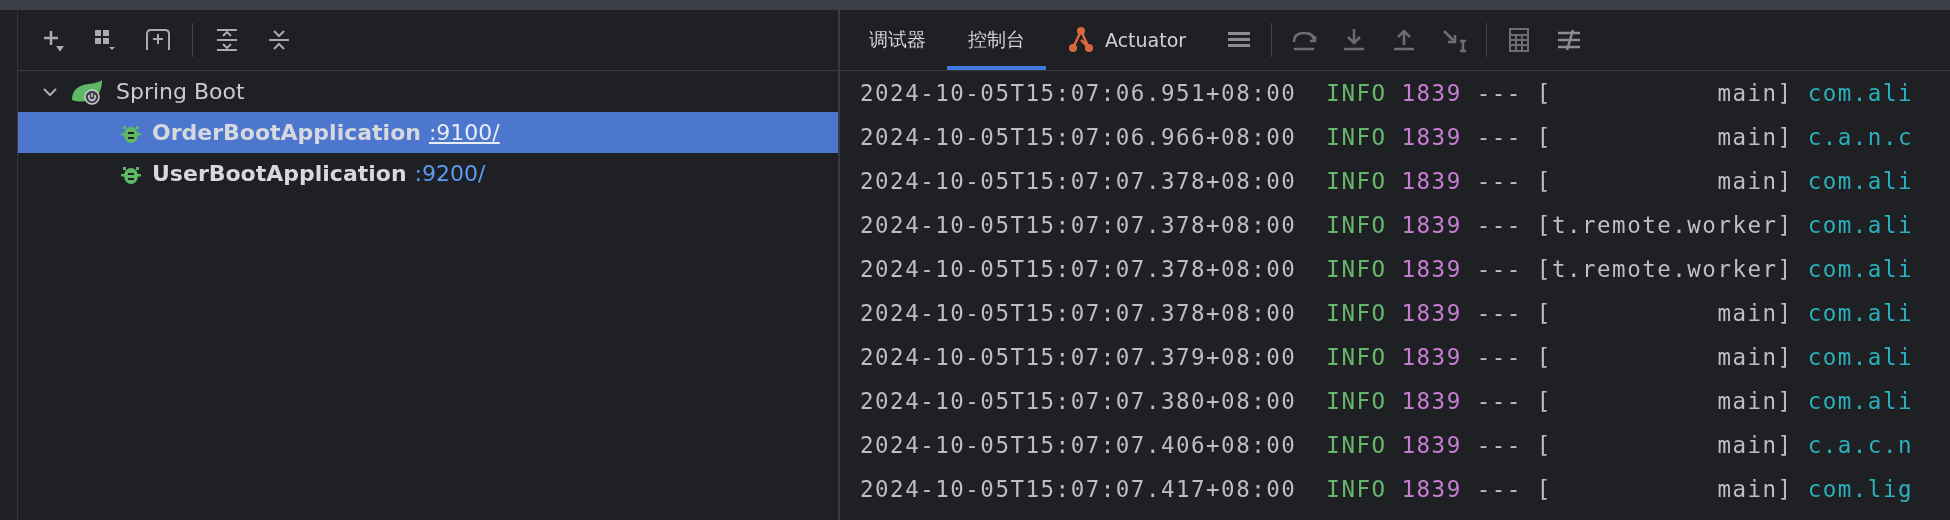  What do you see at coordinates (1078, 445) in the screenshot?
I see `log-timestamp: 2024-10-05T15:07:07.406+08:00` at bounding box center [1078, 445].